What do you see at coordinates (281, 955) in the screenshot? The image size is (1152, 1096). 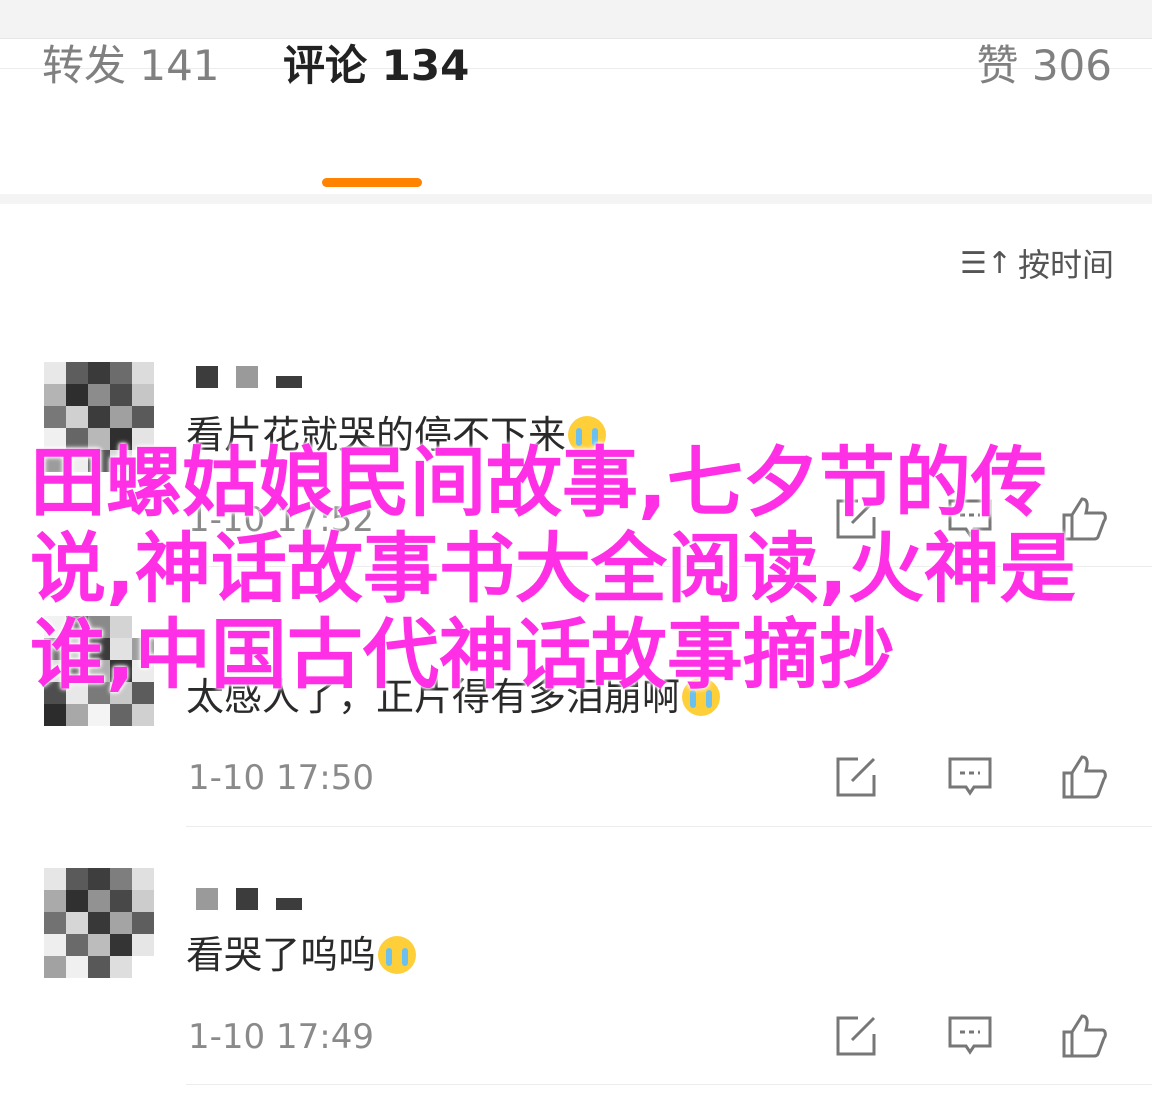 I see `comment-body: 看哭了呜呜` at bounding box center [281, 955].